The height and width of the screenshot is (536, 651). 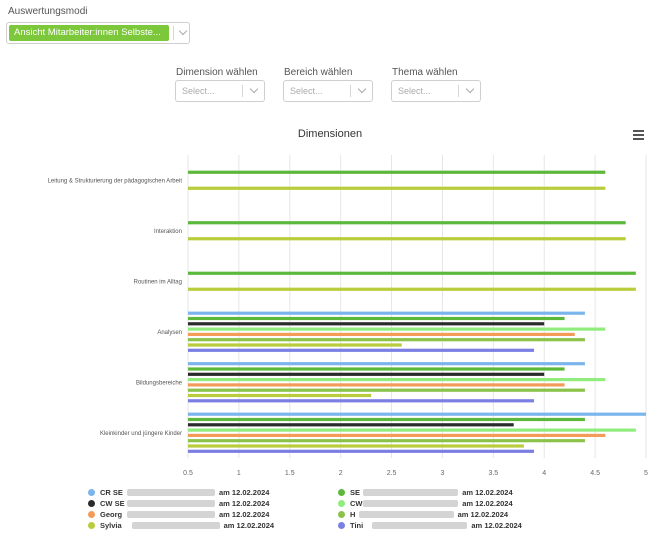 What do you see at coordinates (239, 473) in the screenshot?
I see `x-tick-label: 1` at bounding box center [239, 473].